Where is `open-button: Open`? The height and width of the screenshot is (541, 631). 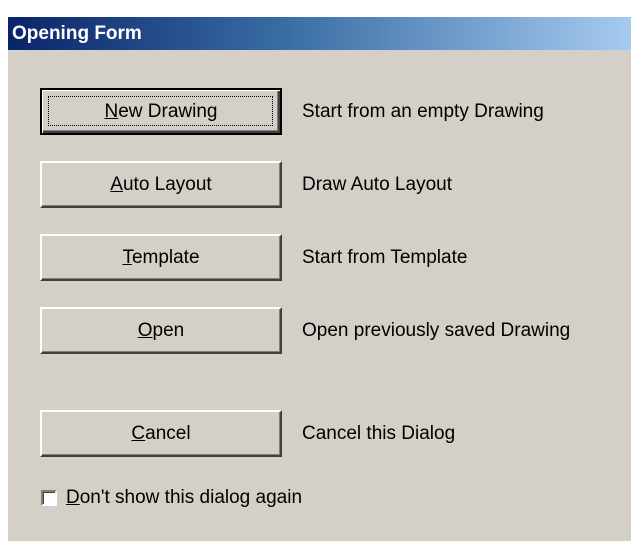
open-button: Open is located at coordinates (161, 330).